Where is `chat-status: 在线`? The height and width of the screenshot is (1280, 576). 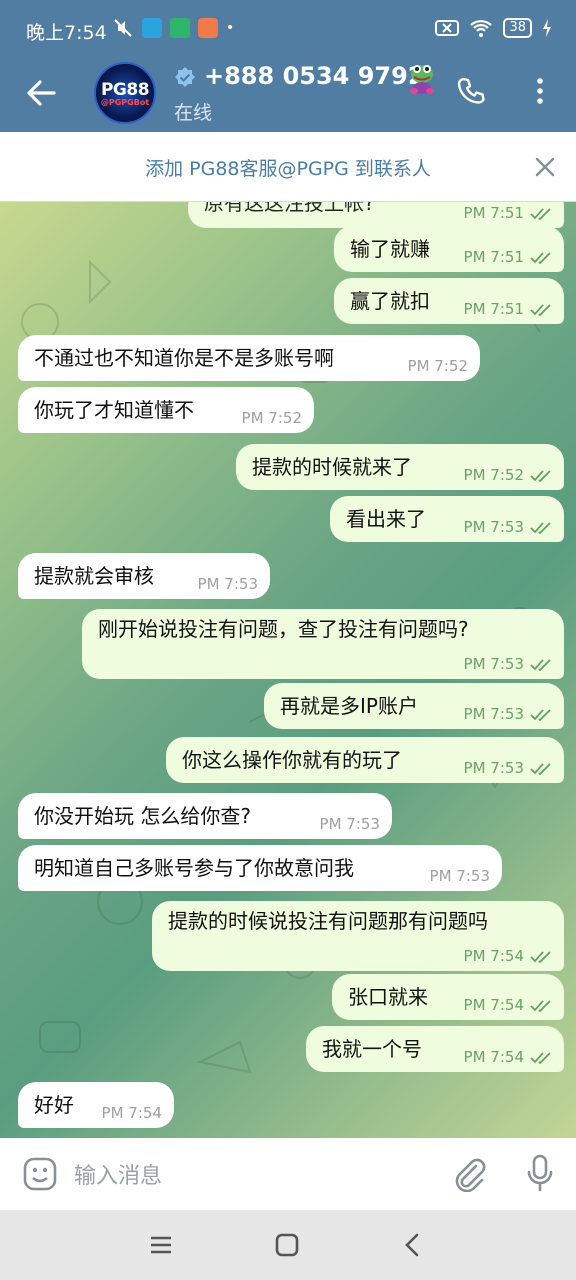 chat-status: 在线 is located at coordinates (193, 113).